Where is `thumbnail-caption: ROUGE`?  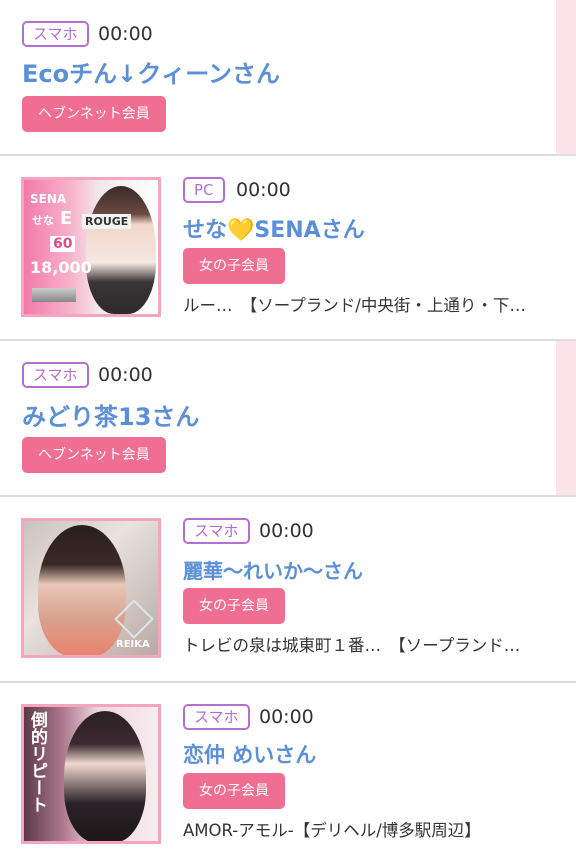 thumbnail-caption: ROUGE is located at coordinates (107, 221).